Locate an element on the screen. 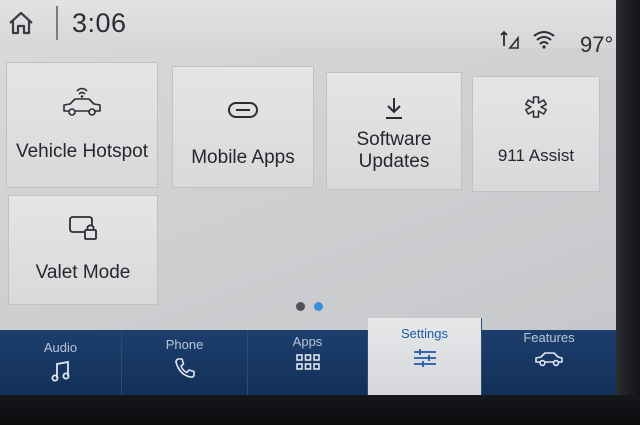  tile-label: Vehicle Hotspot is located at coordinates (82, 151).